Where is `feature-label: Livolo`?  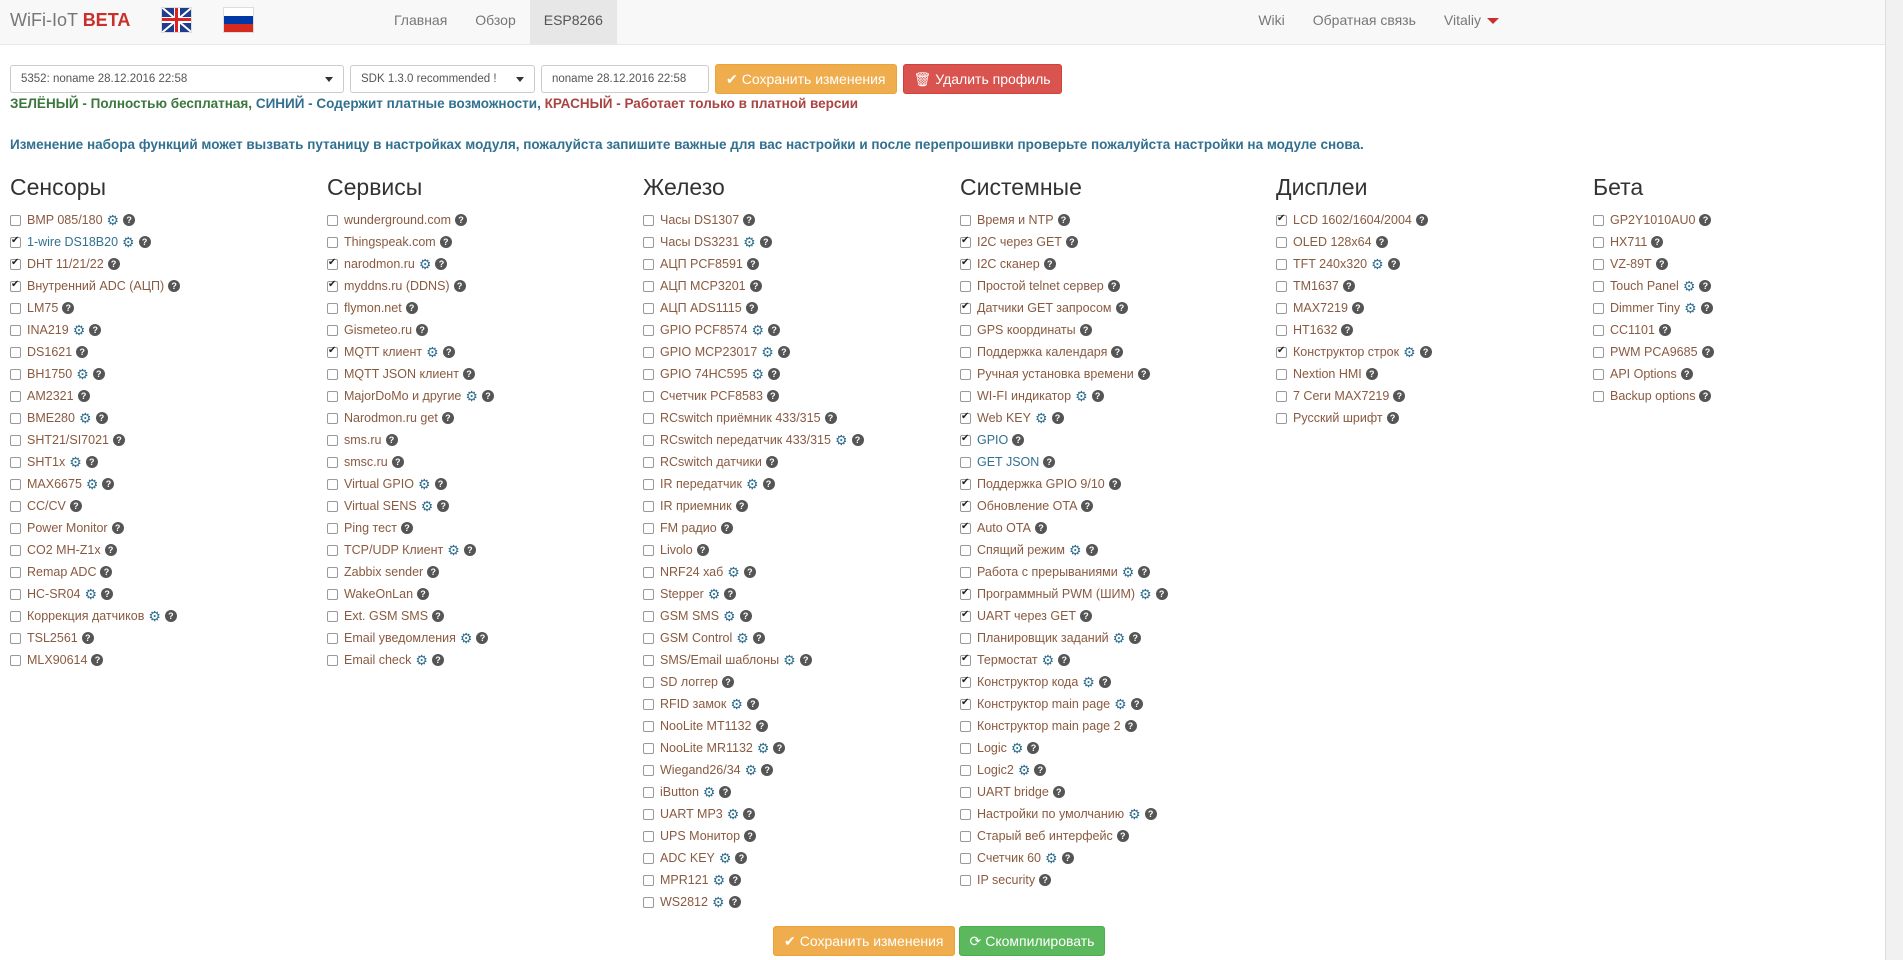
feature-label: Livolo is located at coordinates (676, 550).